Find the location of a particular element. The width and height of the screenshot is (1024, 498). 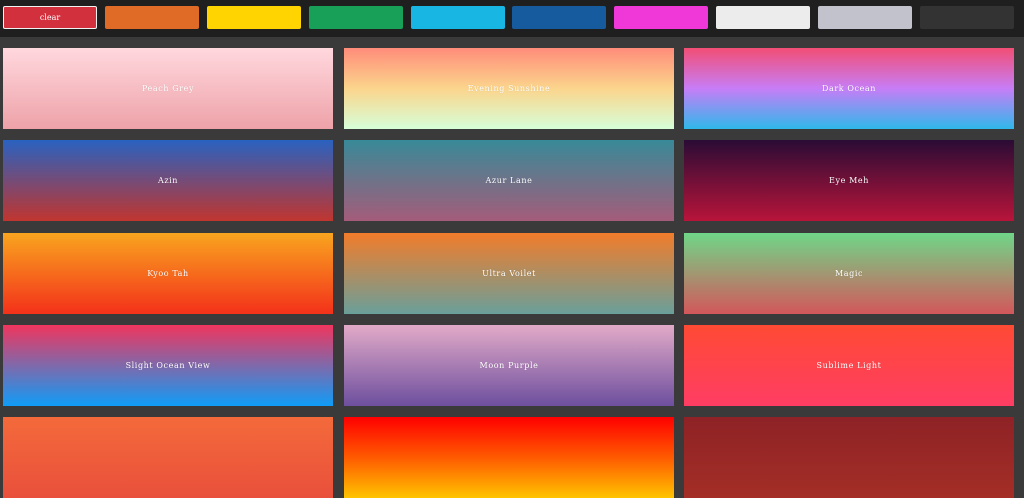

orange-filter-swatch is located at coordinates (152, 17).